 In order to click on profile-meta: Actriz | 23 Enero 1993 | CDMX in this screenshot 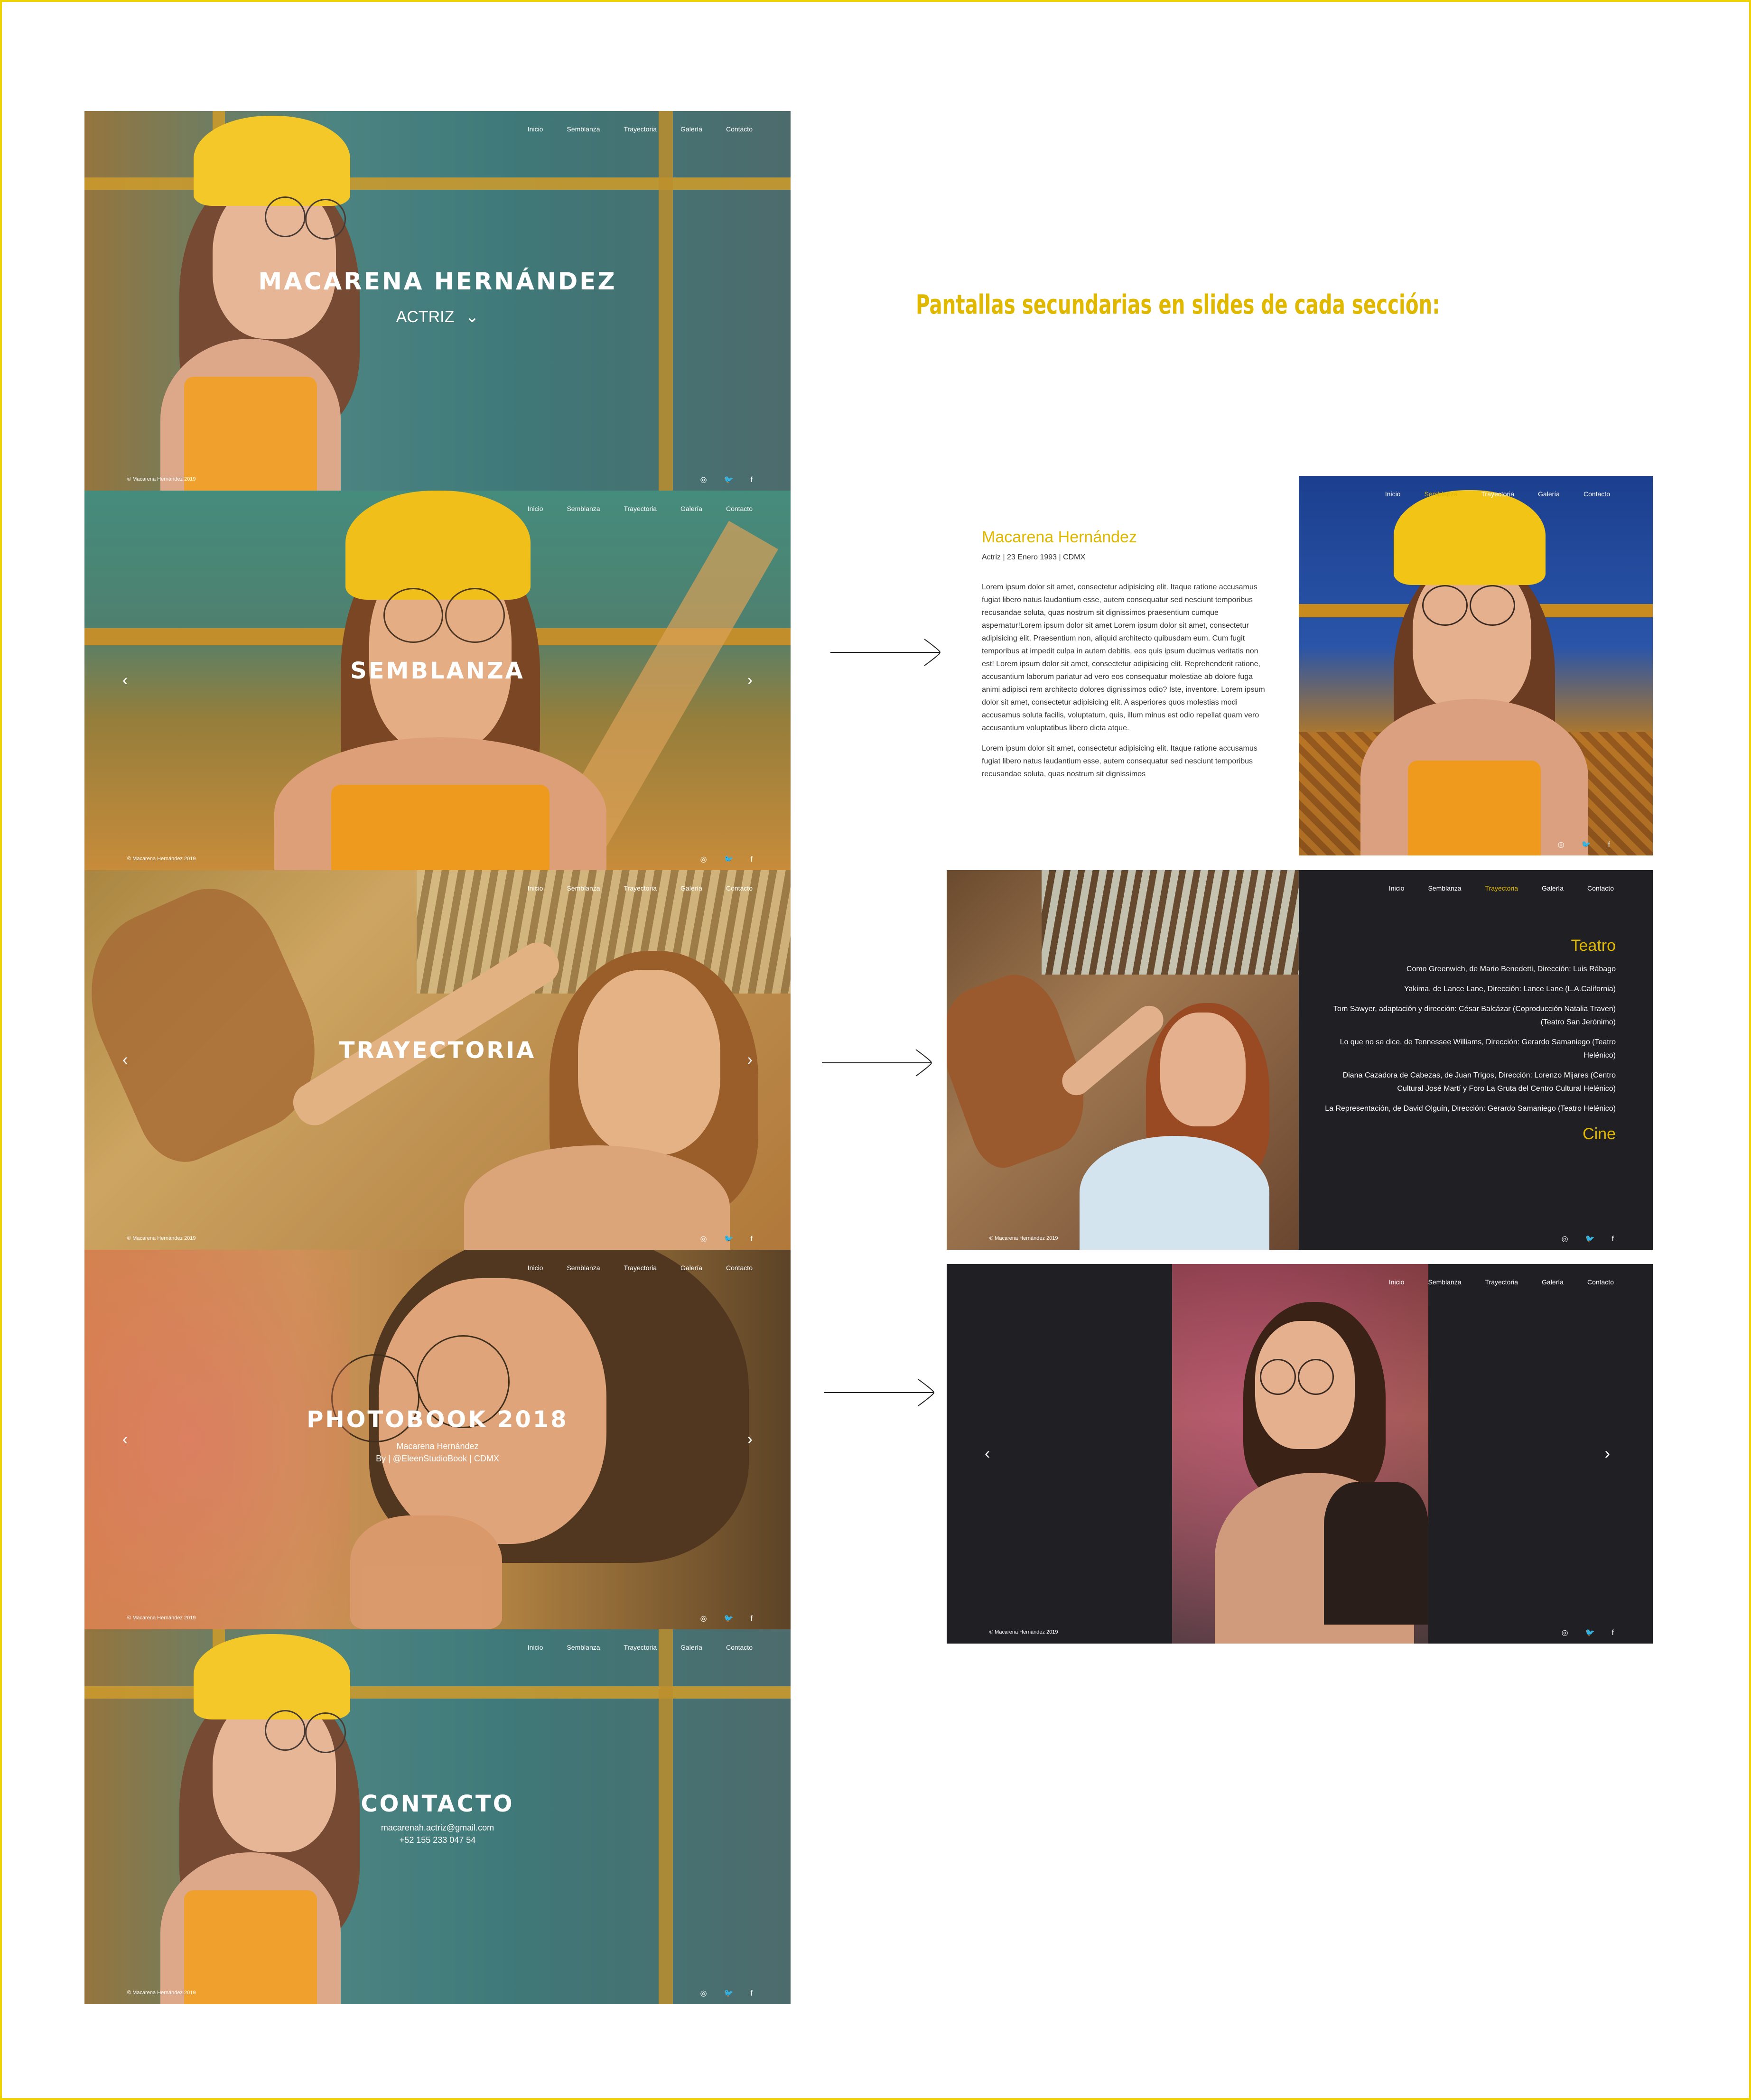, I will do `click(1034, 557)`.